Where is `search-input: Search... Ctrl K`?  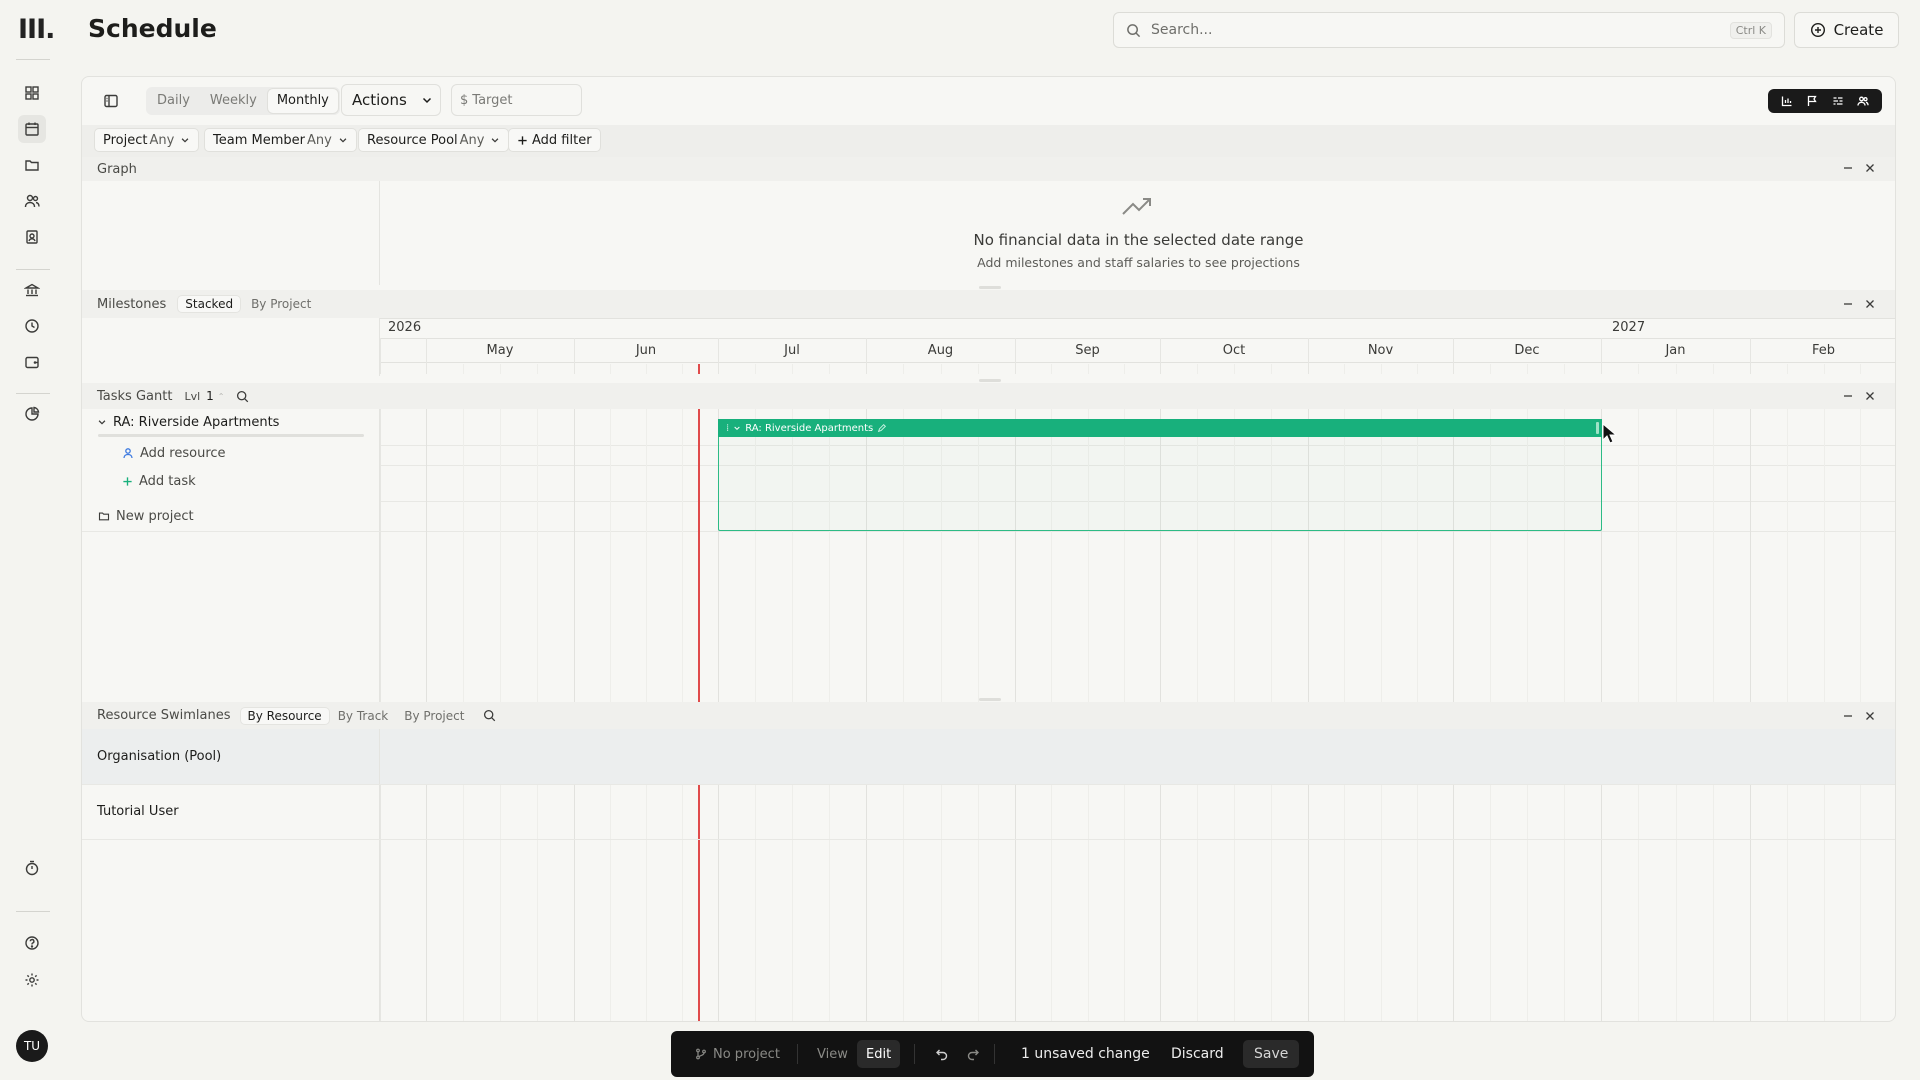
search-input: Search... Ctrl K is located at coordinates (1449, 30).